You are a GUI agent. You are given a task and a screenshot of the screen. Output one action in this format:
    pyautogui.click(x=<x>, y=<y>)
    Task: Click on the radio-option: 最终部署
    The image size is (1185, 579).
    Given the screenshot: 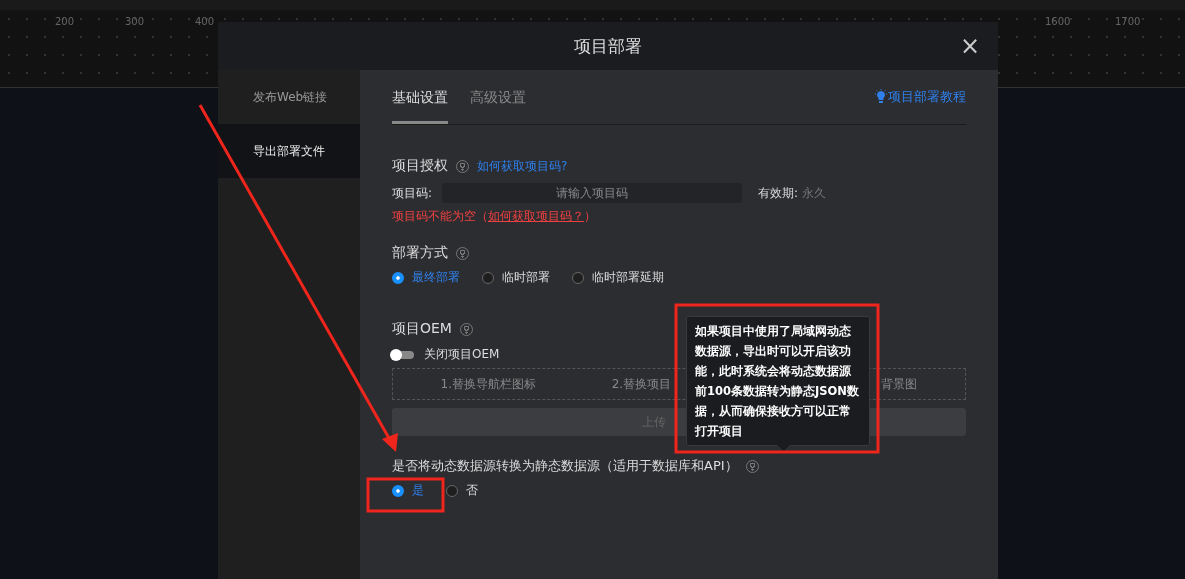 What is the action you would take?
    pyautogui.click(x=426, y=277)
    